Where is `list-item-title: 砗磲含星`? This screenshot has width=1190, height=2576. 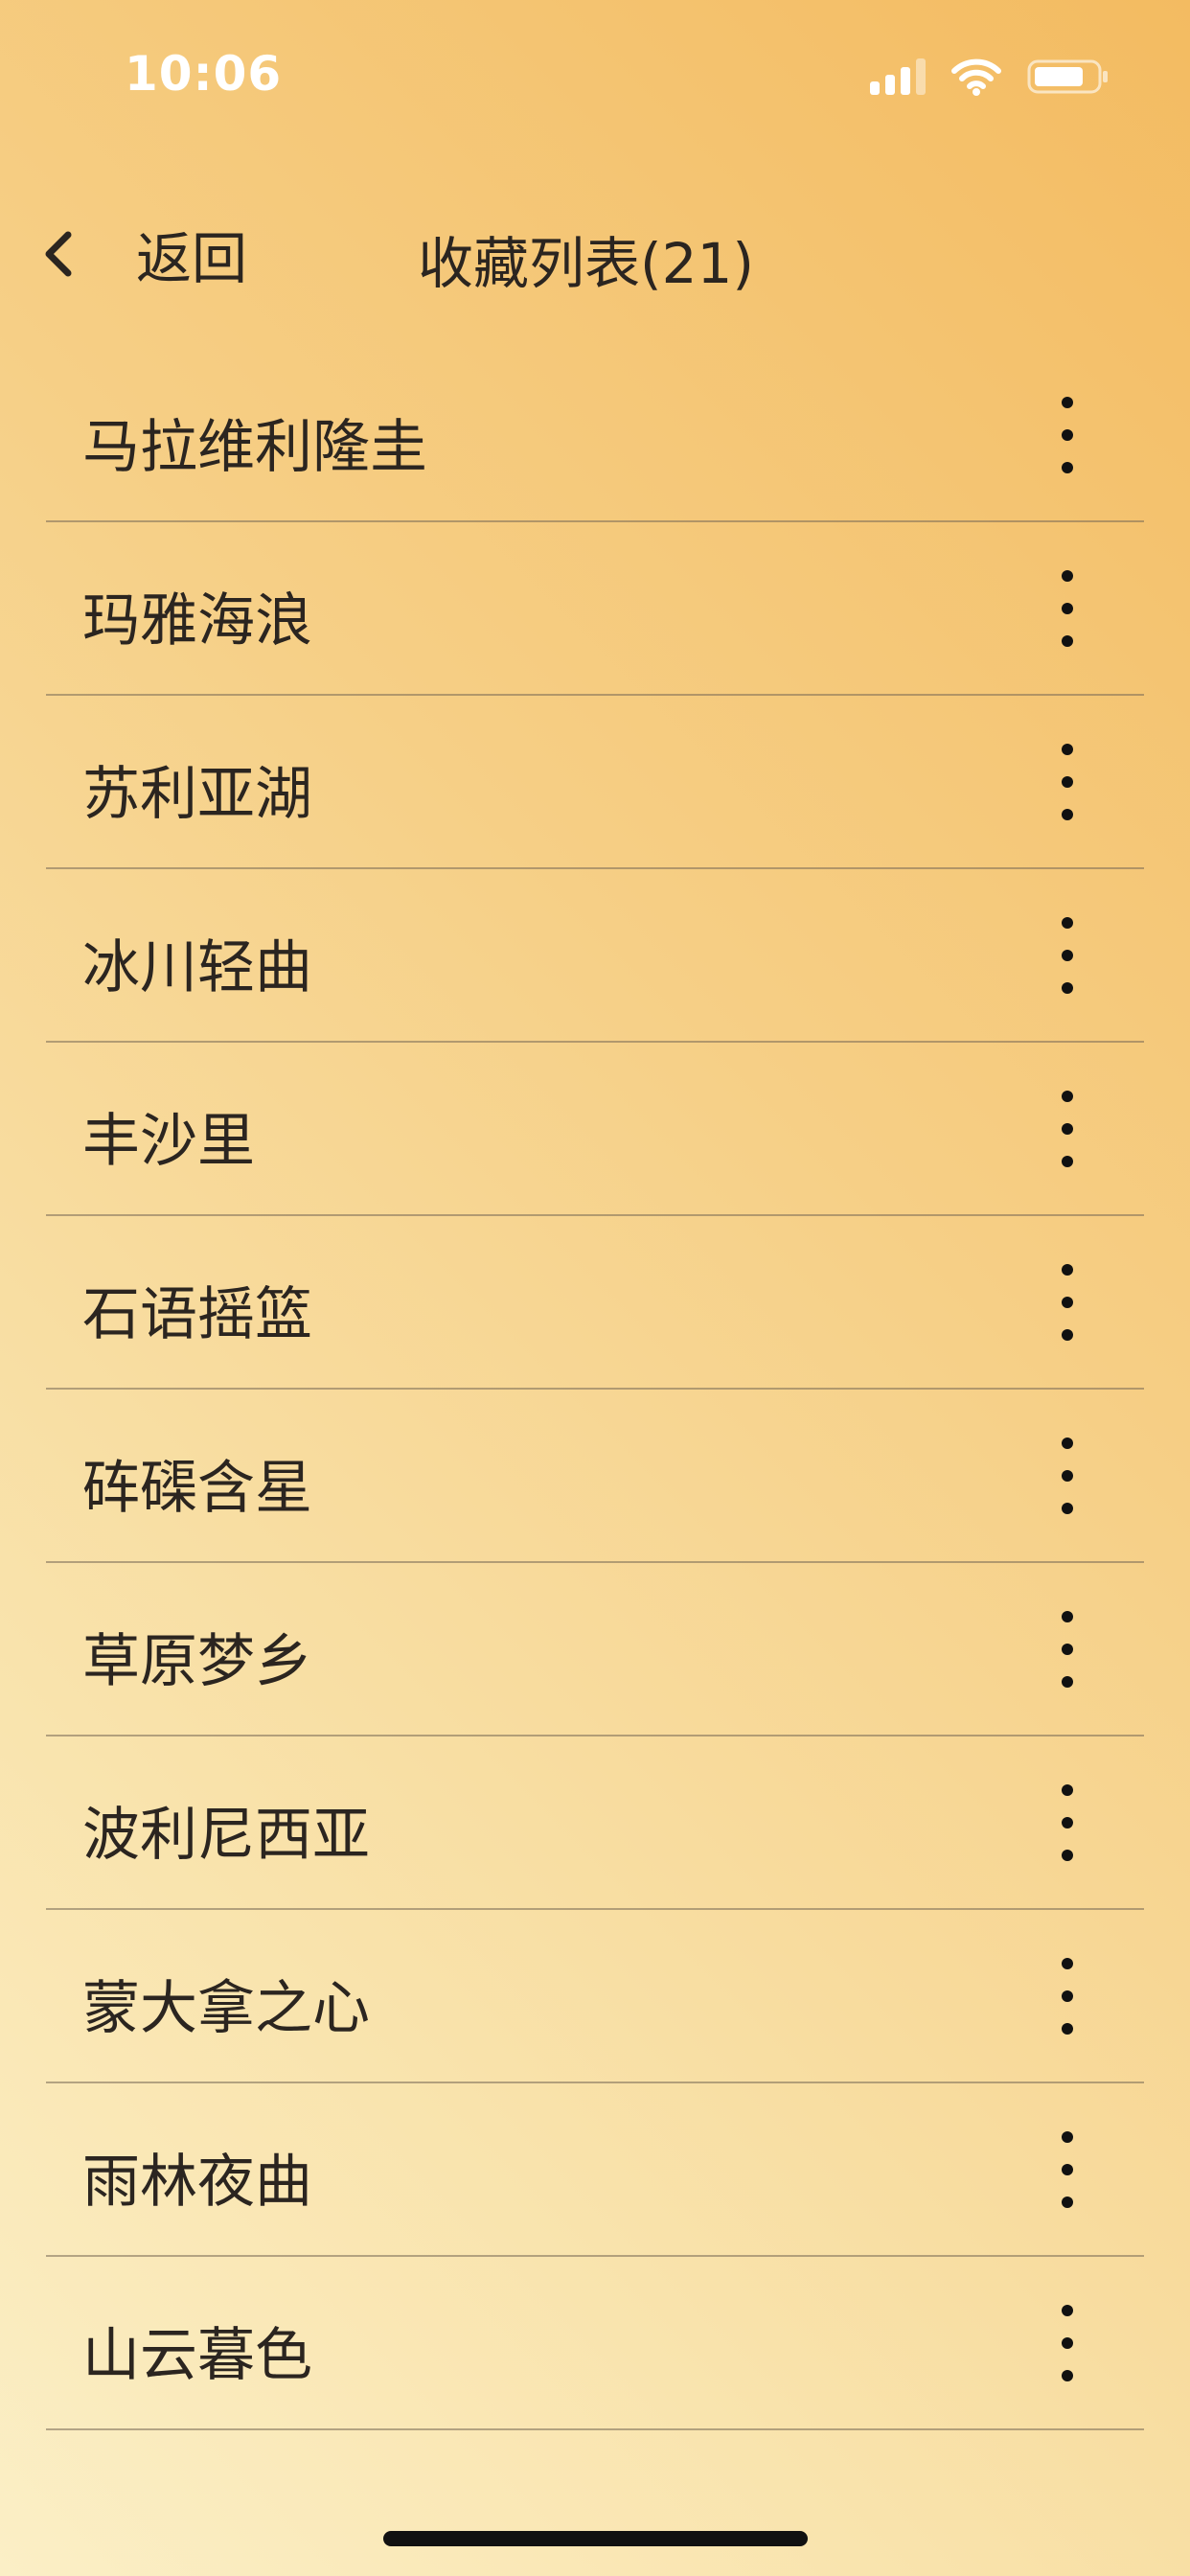
list-item-title: 砗磲含星 is located at coordinates (197, 1488).